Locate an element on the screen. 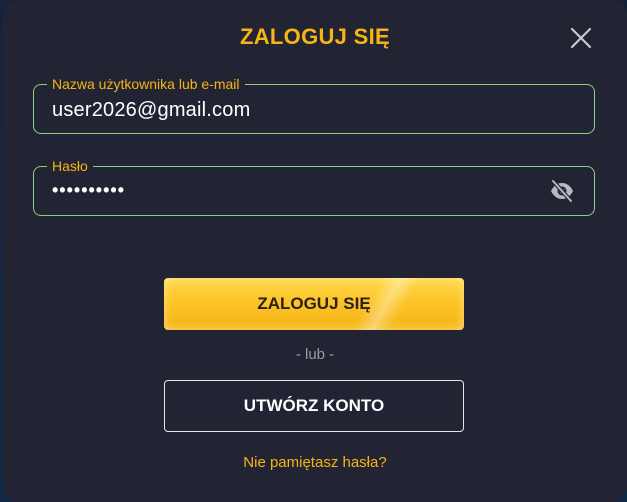 The width and height of the screenshot is (627, 502). modal-title: ZALOGUJ SIĘ is located at coordinates (315, 36).